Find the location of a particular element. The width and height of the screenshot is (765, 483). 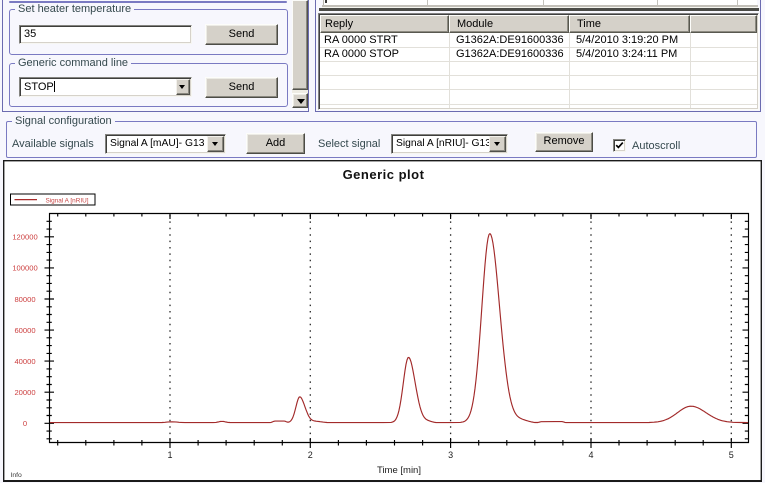

svg-text: 120000 is located at coordinates (24, 237).